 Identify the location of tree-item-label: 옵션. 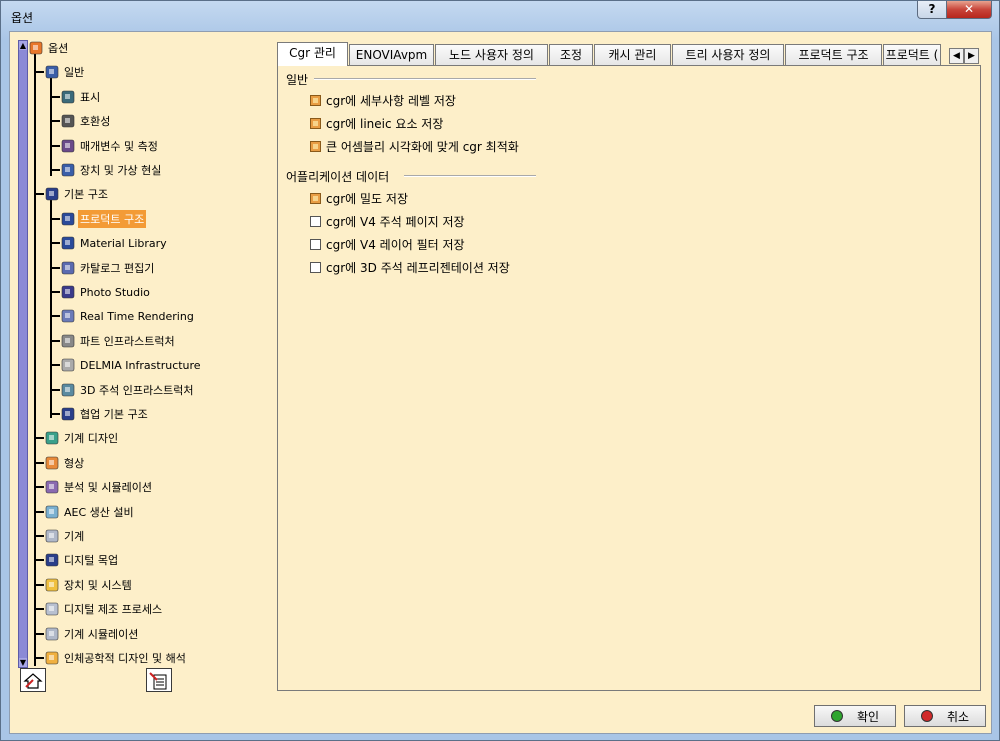
(58, 48).